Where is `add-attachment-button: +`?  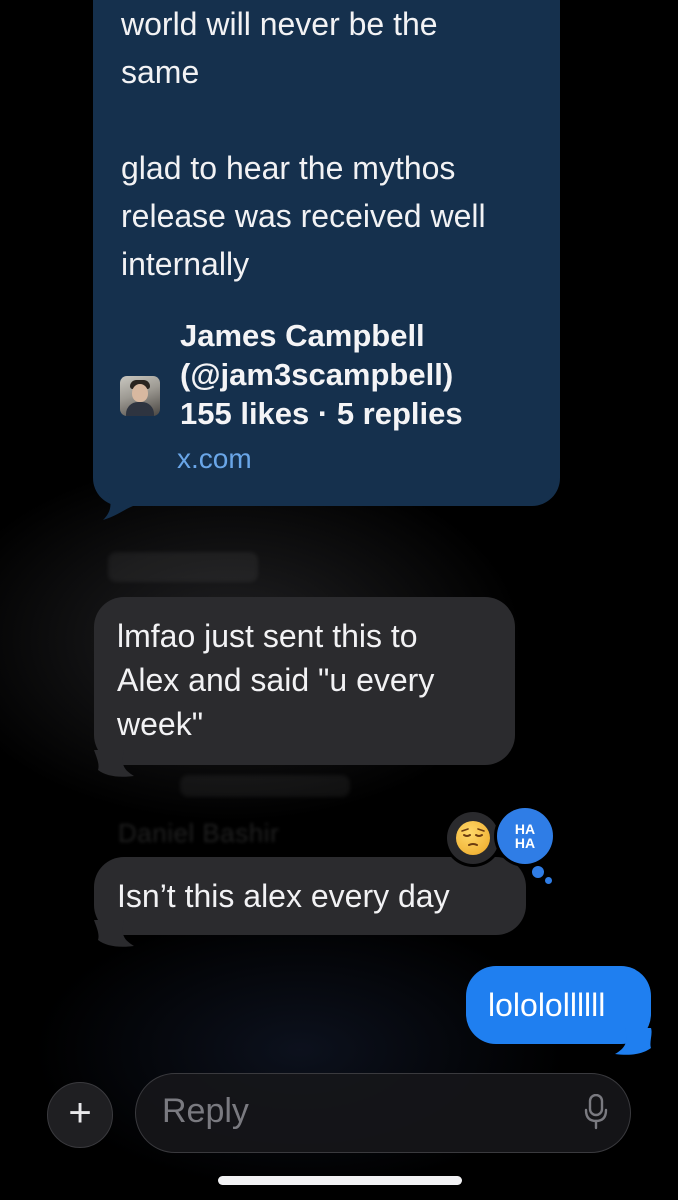 add-attachment-button: + is located at coordinates (80, 1115).